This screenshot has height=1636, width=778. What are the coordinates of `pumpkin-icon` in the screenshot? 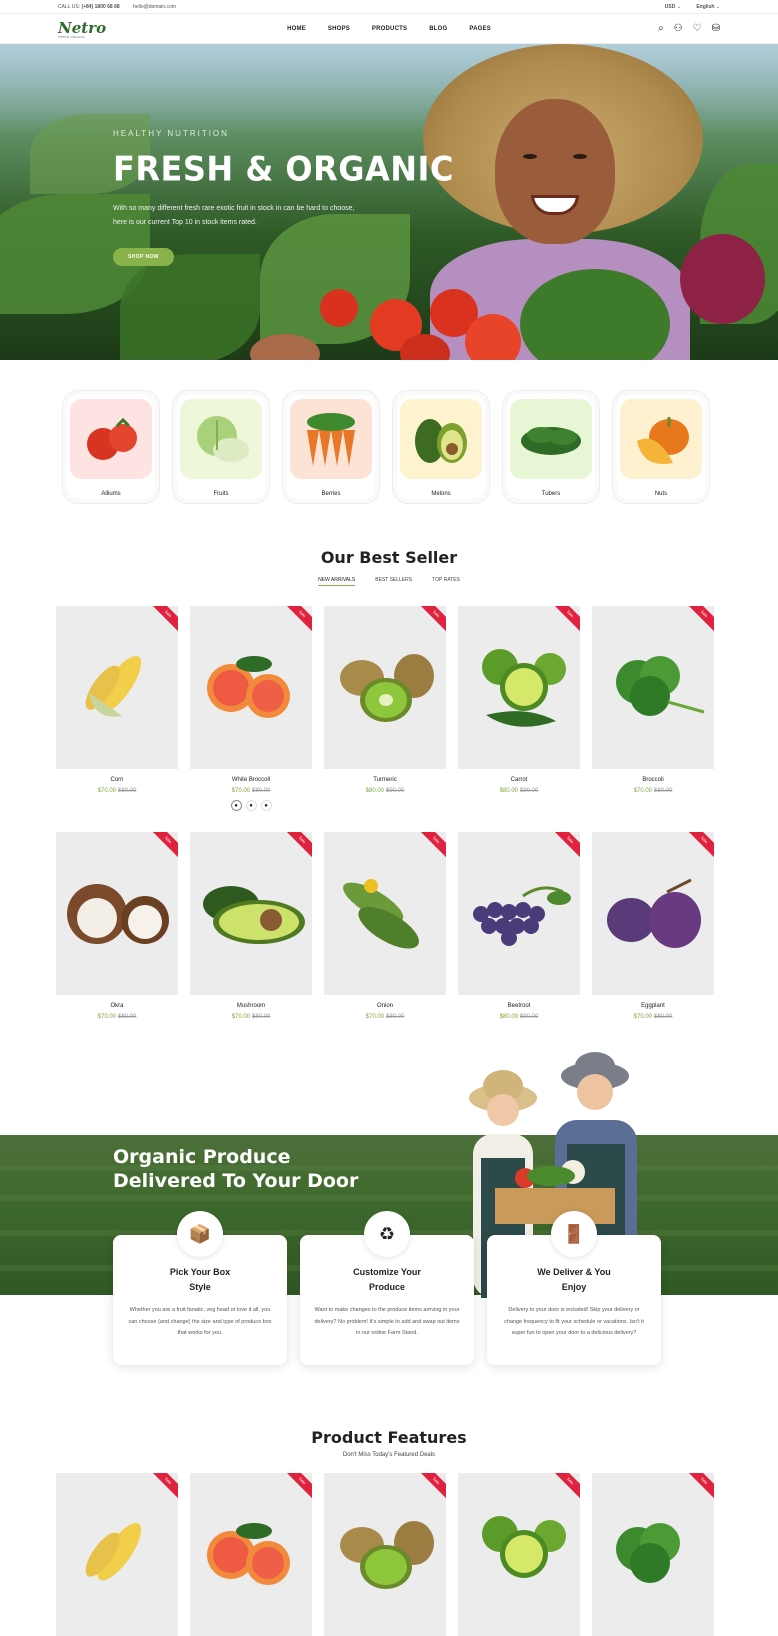 It's located at (663, 441).